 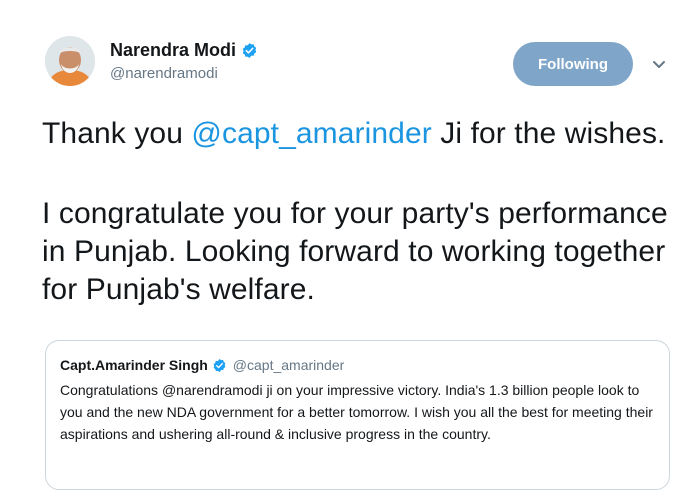 What do you see at coordinates (659, 65) in the screenshot?
I see `chevron-down-icon` at bounding box center [659, 65].